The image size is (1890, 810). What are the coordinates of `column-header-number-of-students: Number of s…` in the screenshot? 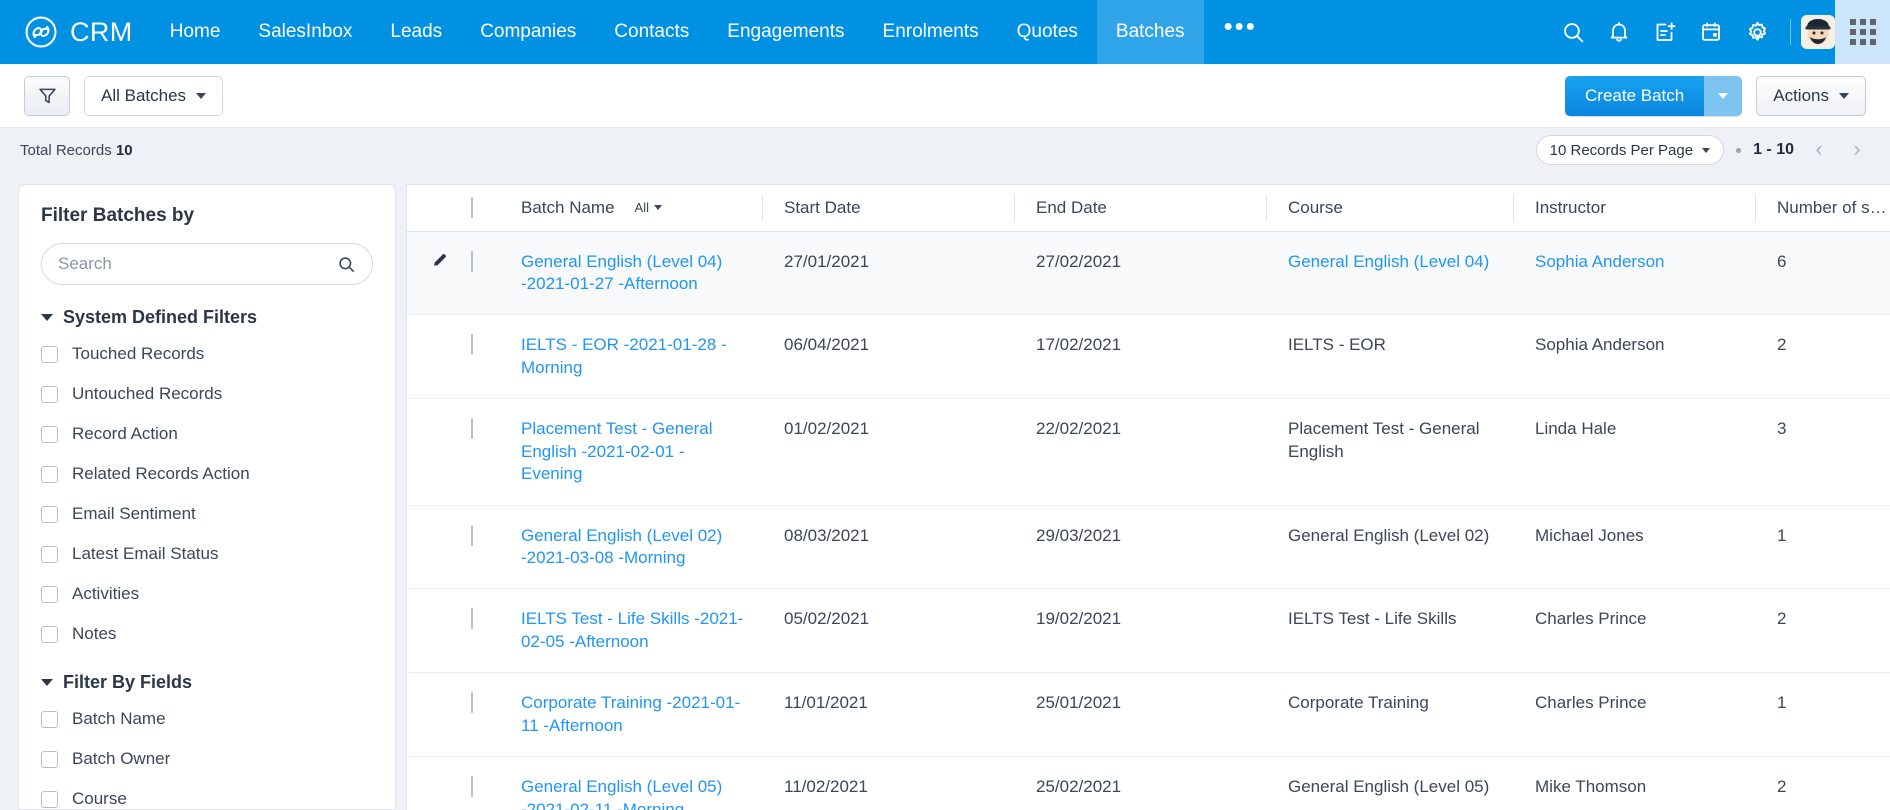 It's located at (1822, 208).